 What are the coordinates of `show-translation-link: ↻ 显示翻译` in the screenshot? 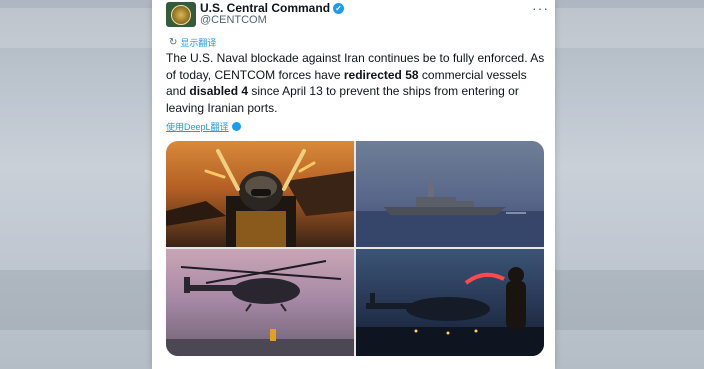 It's located at (192, 42).